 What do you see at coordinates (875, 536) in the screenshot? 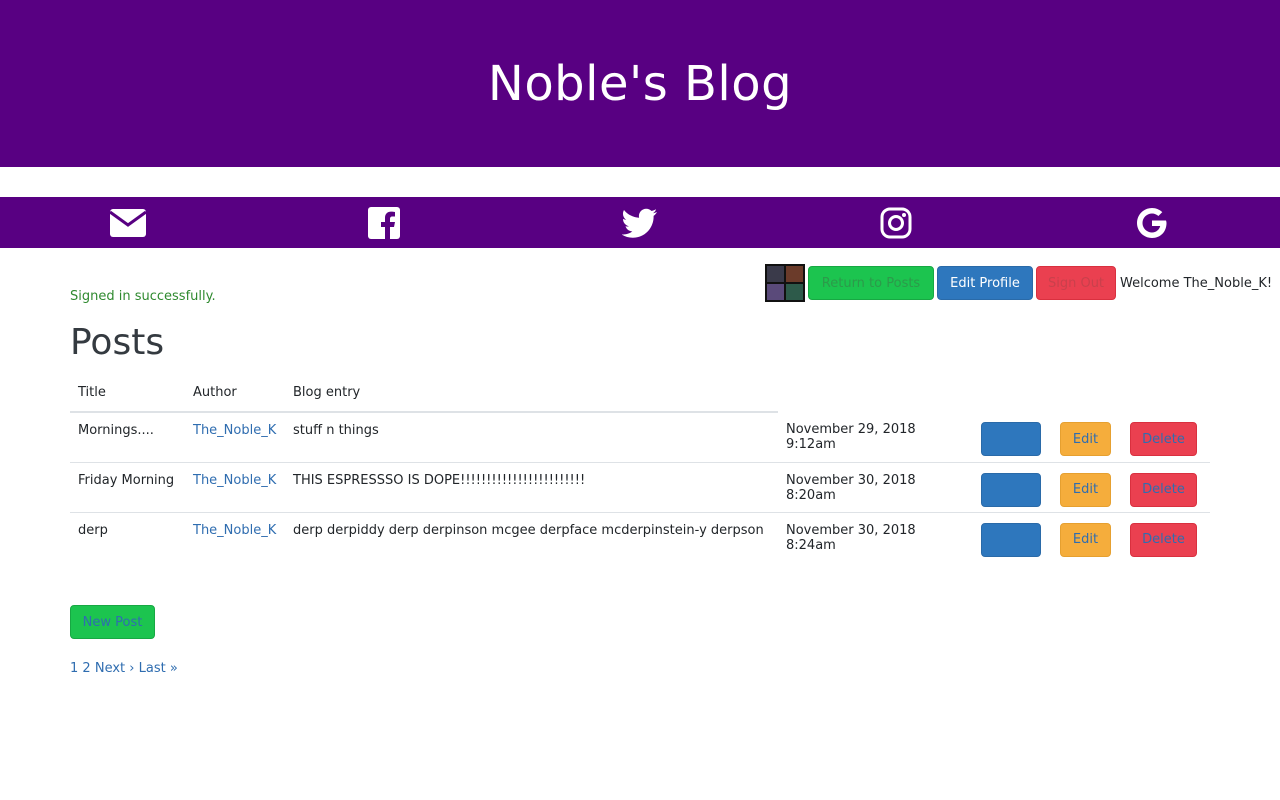
I see `post-date: November 30, 2018 8:24am` at bounding box center [875, 536].